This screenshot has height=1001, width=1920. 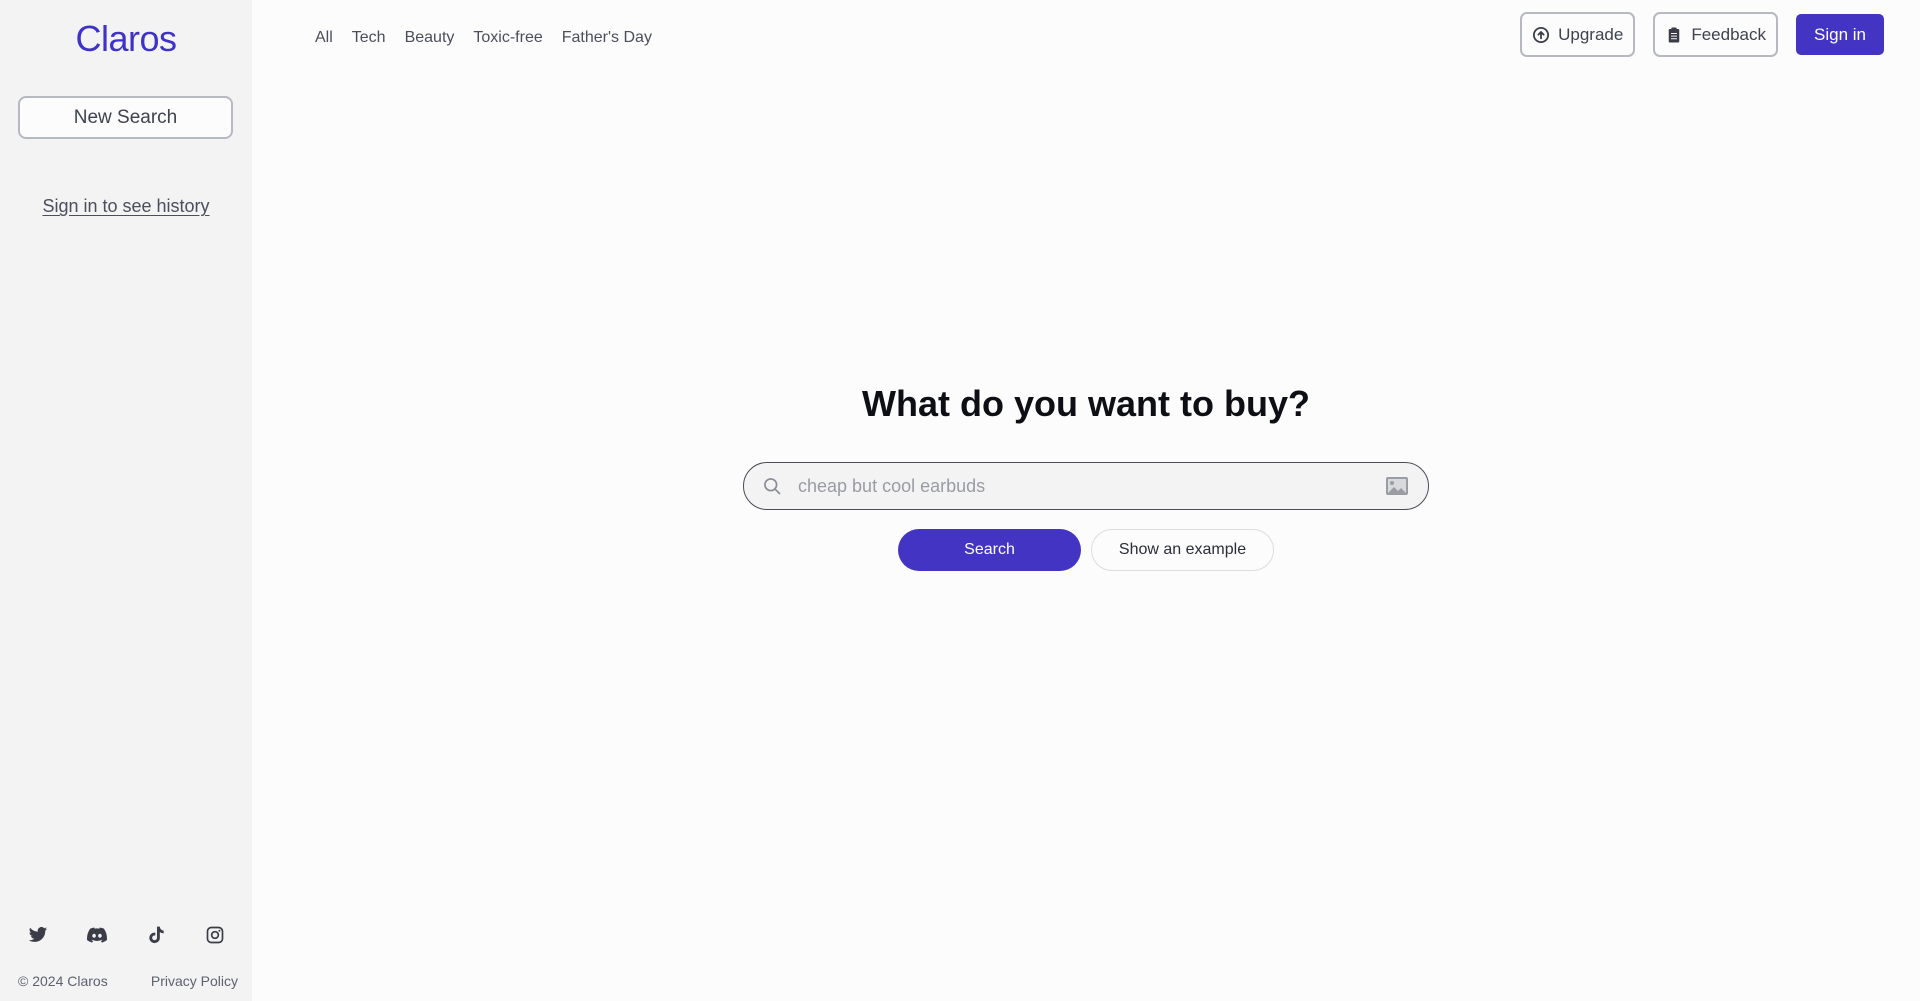 What do you see at coordinates (125, 117) in the screenshot?
I see `new-search-button: New Search` at bounding box center [125, 117].